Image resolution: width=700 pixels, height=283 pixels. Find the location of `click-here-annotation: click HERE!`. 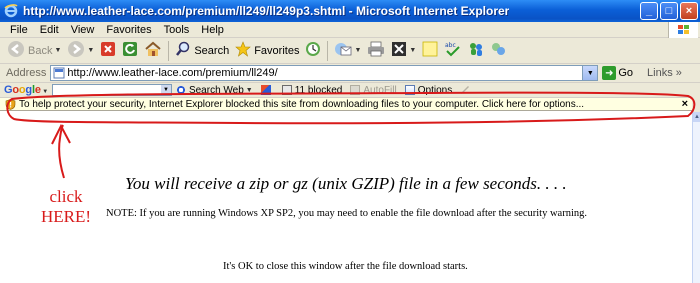

click-here-annotation: click HERE! is located at coordinates (66, 207).